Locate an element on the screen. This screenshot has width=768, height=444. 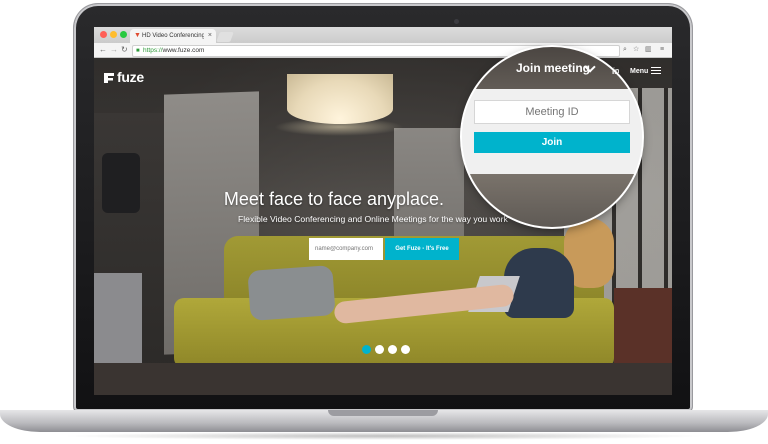
browser-tab: ▼ HD Video Conferencing ar × is located at coordinates (173, 36).